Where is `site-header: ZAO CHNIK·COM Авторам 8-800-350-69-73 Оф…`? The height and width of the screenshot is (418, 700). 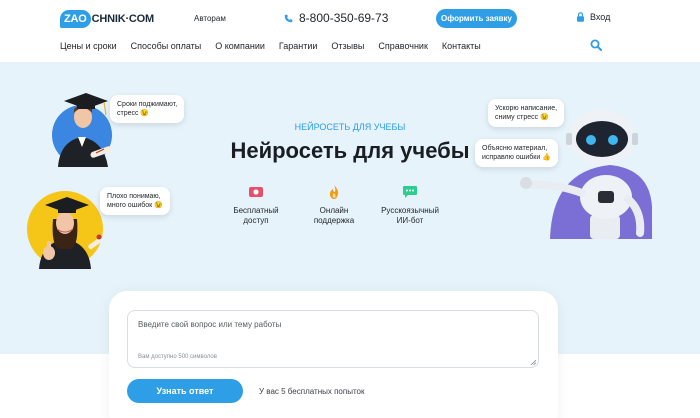 site-header: ZAO CHNIK·COM Авторам 8-800-350-69-73 Оф… is located at coordinates (350, 31).